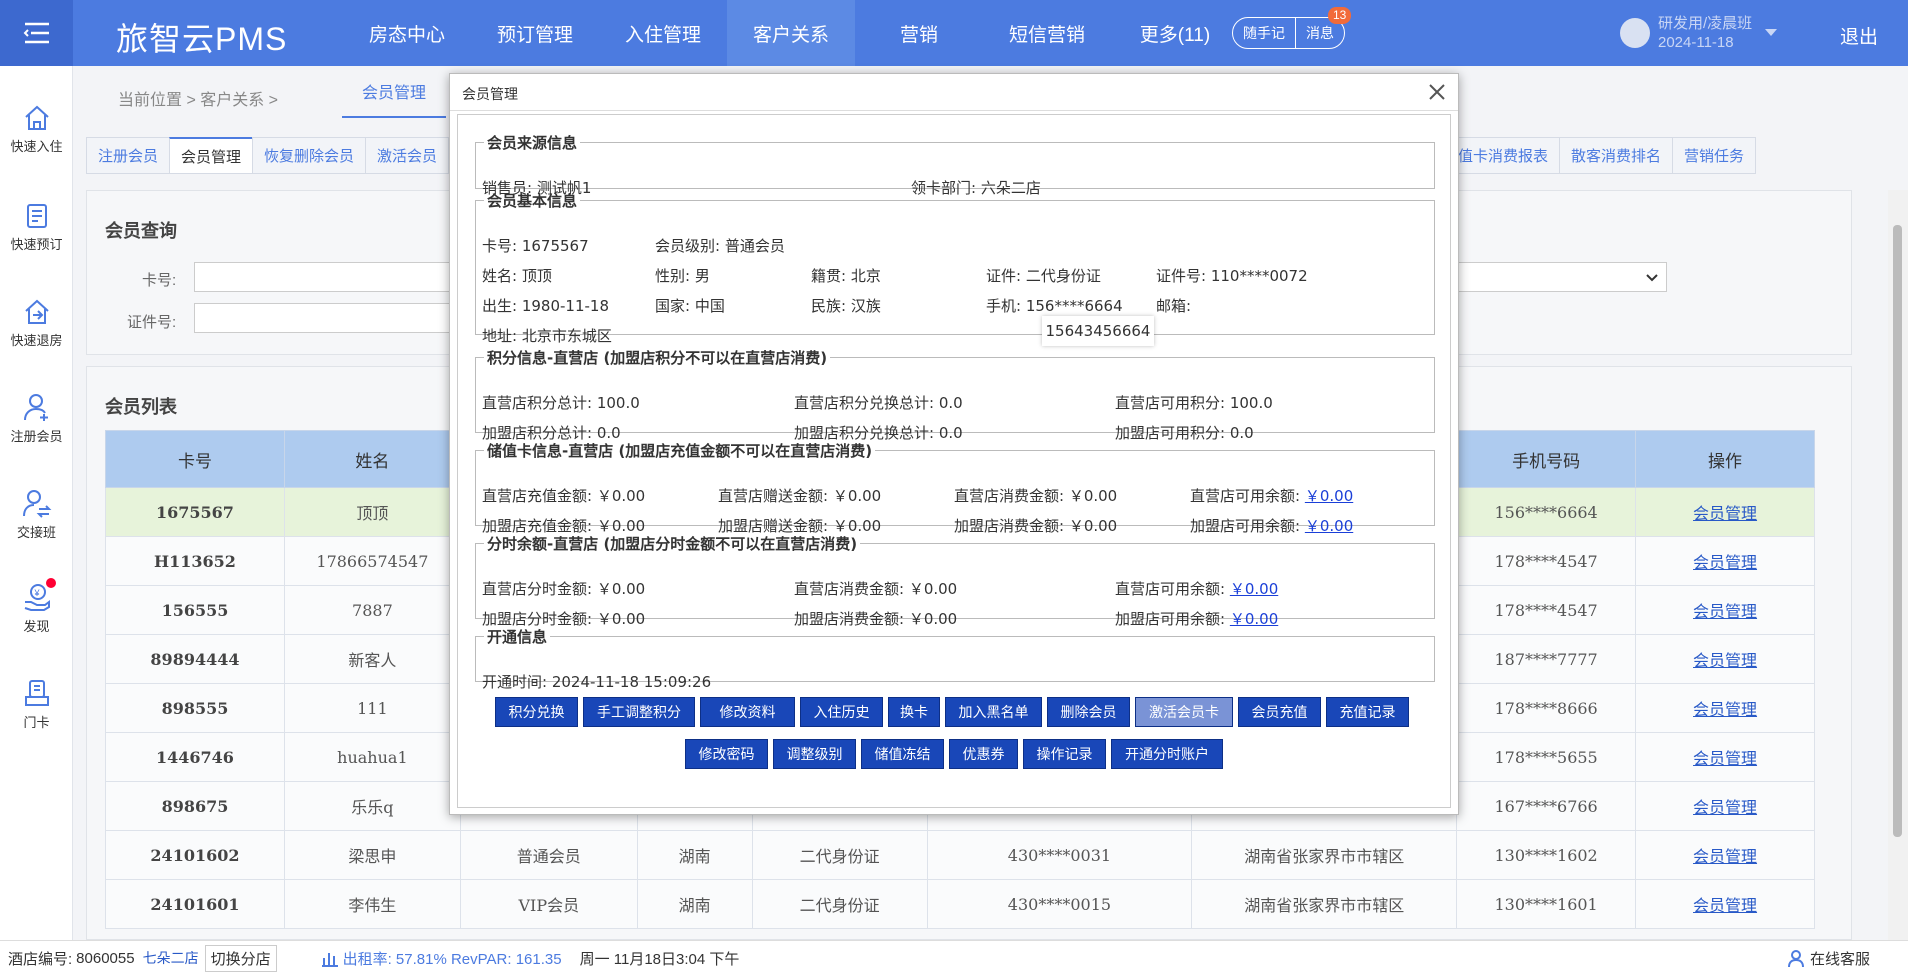  Describe the element at coordinates (639, 712) in the screenshot. I see `manual-adjust-points-button: 手工调整积分` at that location.